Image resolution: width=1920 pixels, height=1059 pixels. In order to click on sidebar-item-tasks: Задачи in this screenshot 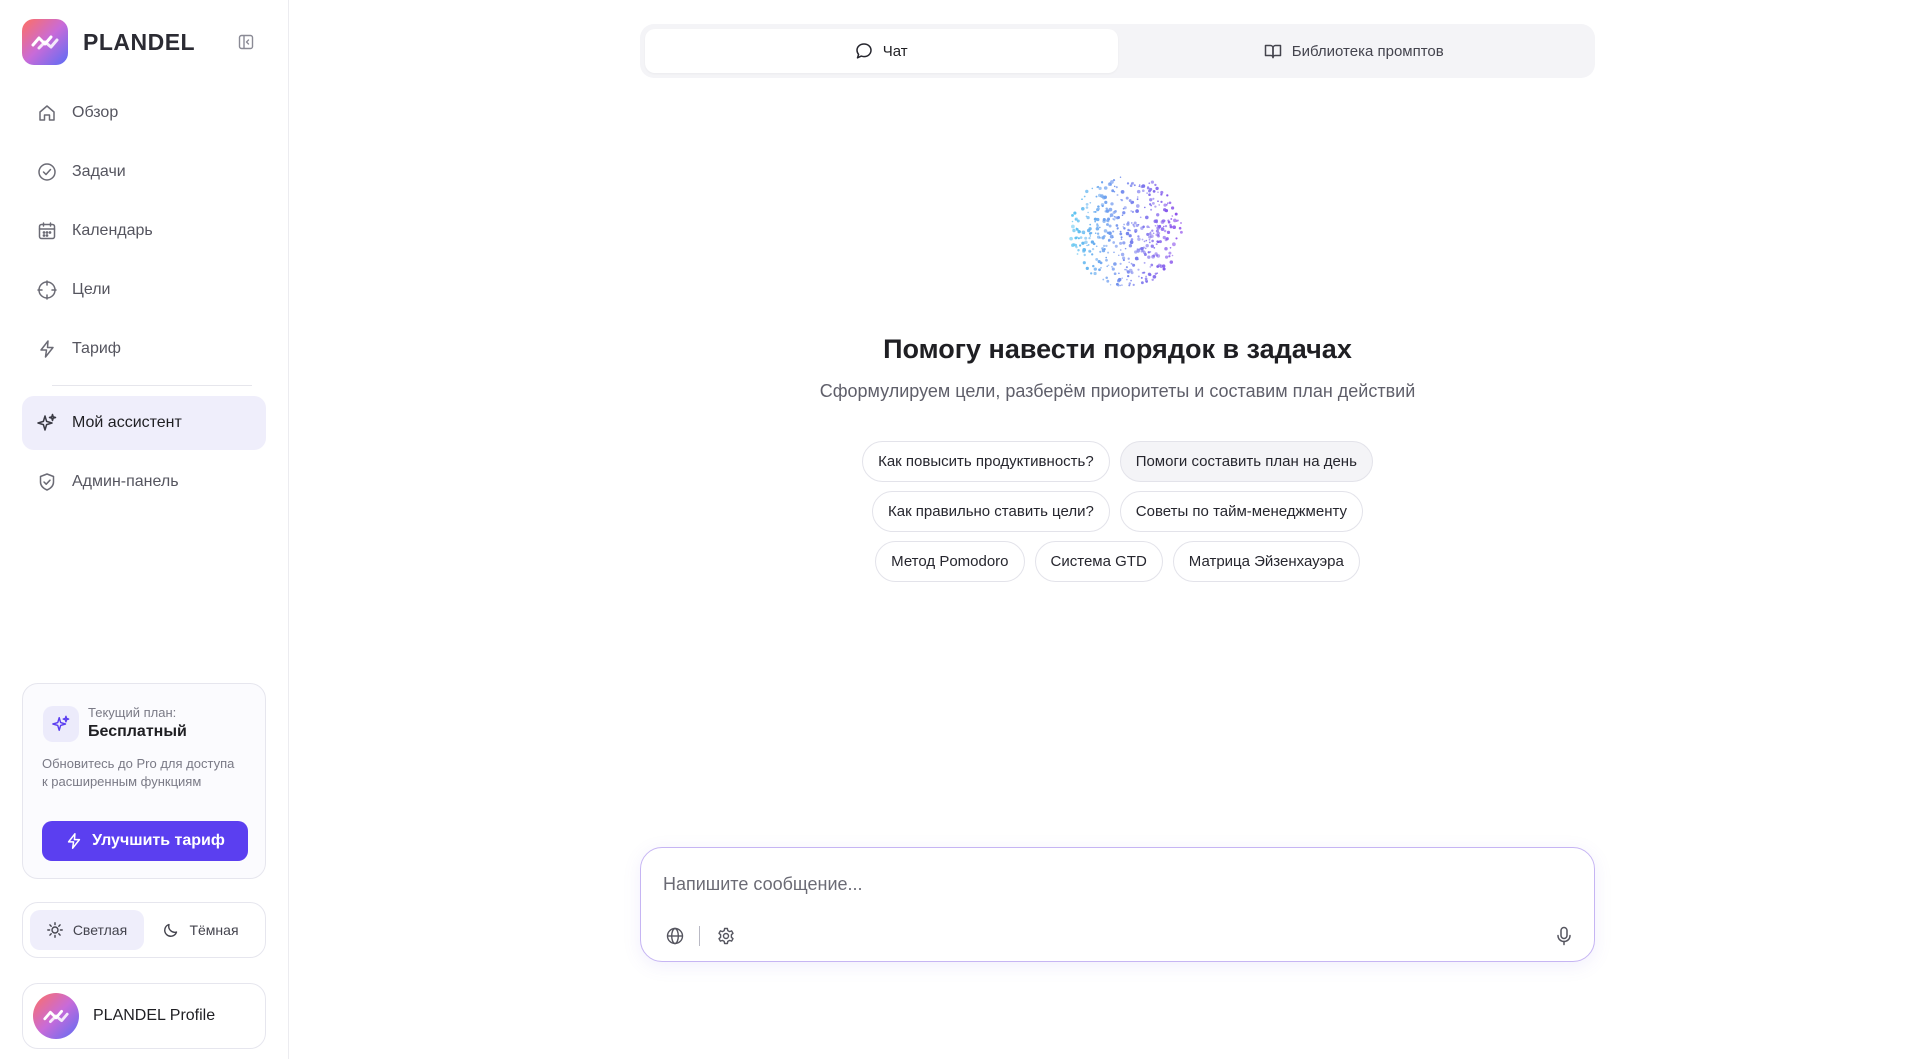, I will do `click(144, 172)`.